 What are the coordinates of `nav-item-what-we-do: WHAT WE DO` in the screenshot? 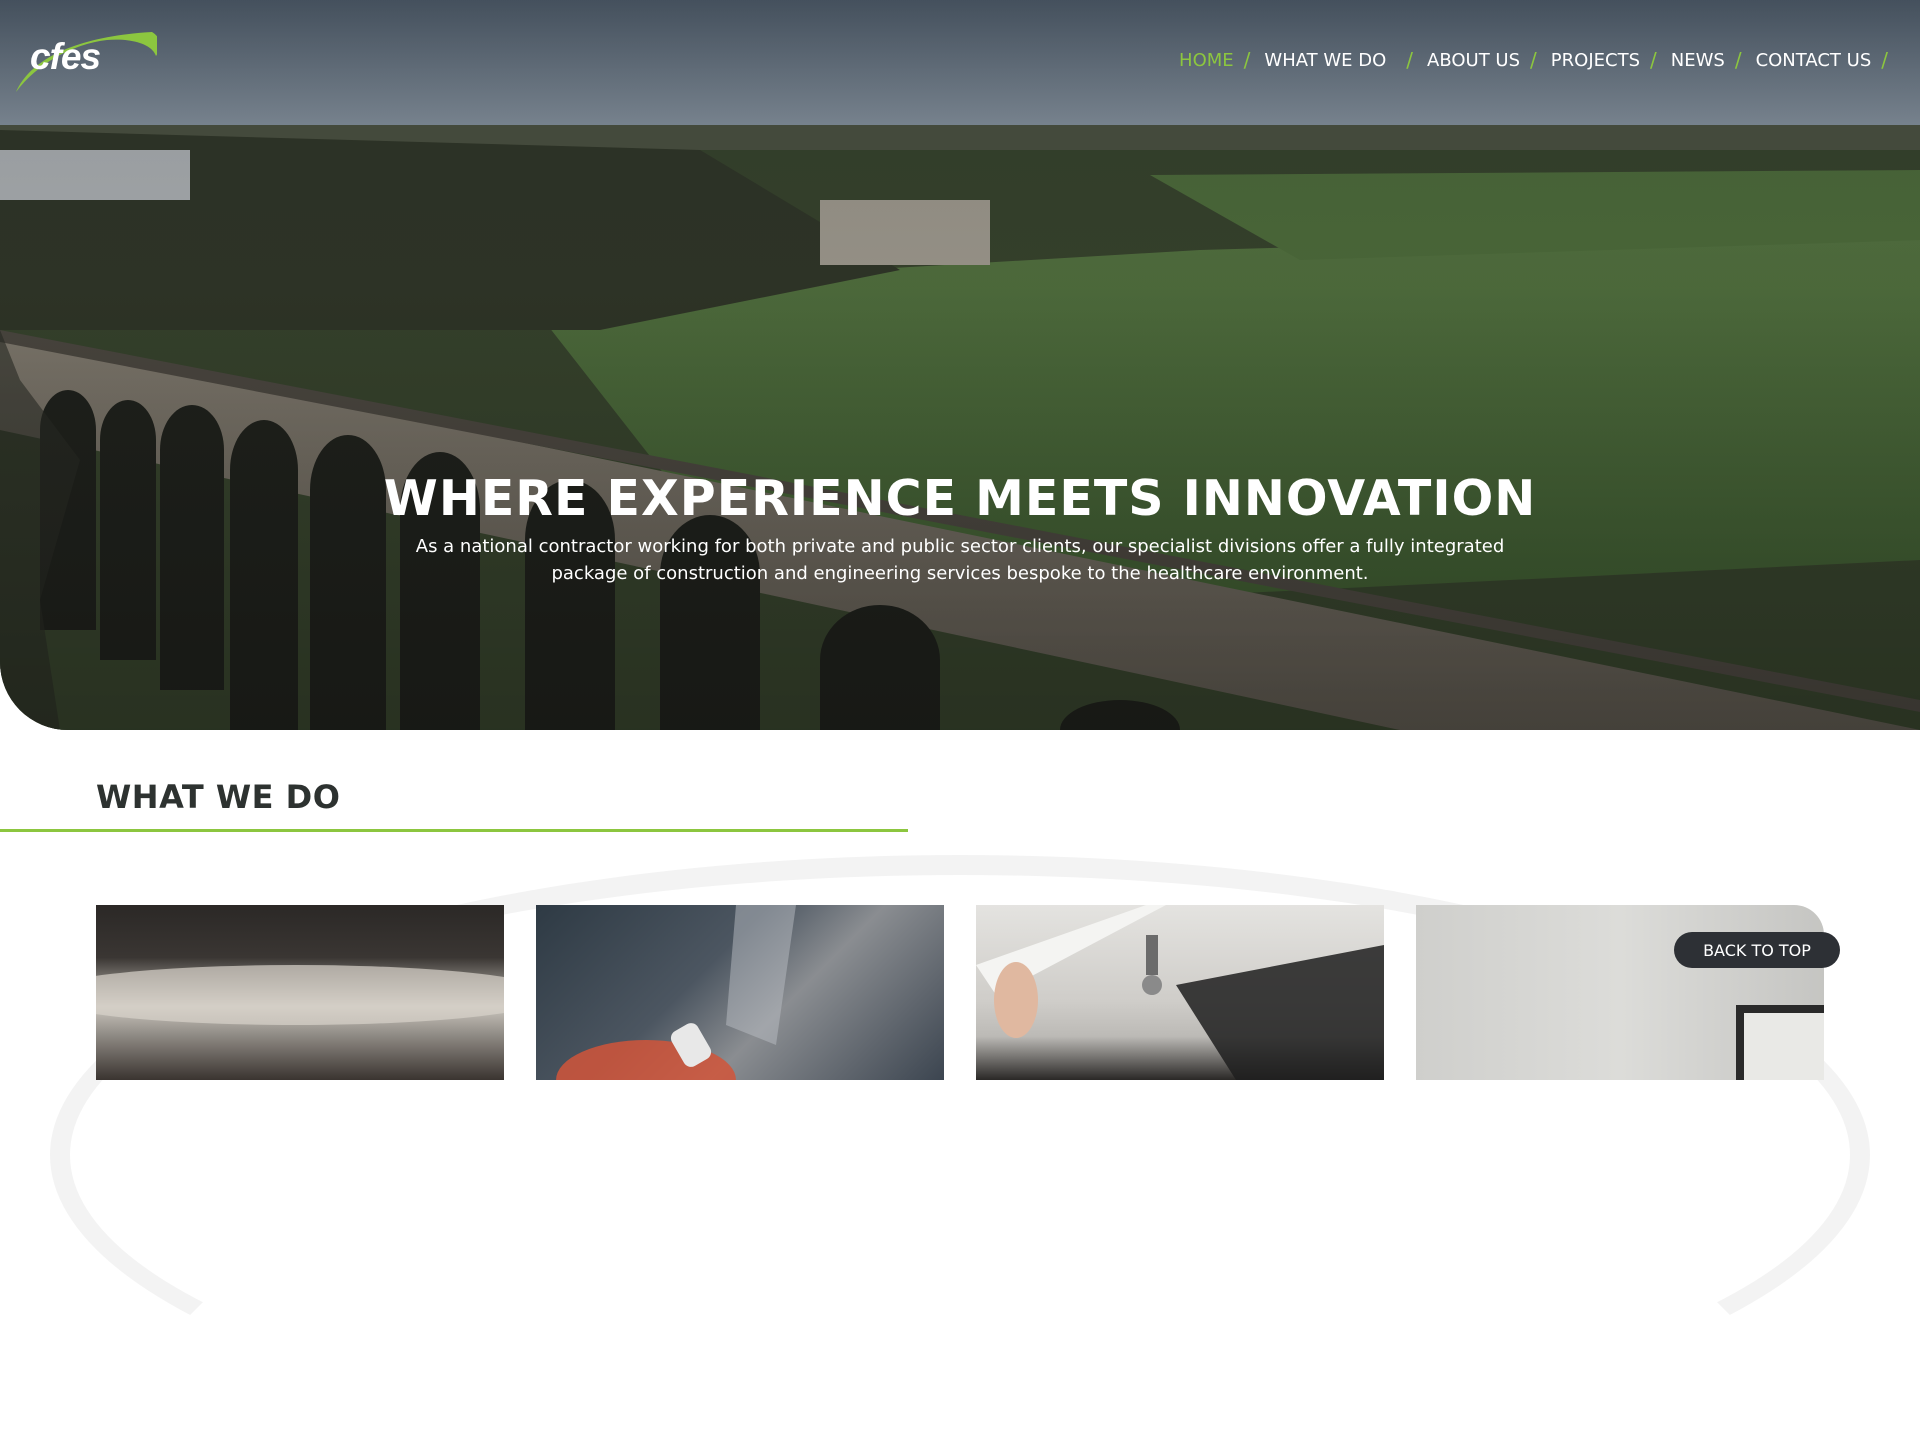 It's located at (1325, 60).